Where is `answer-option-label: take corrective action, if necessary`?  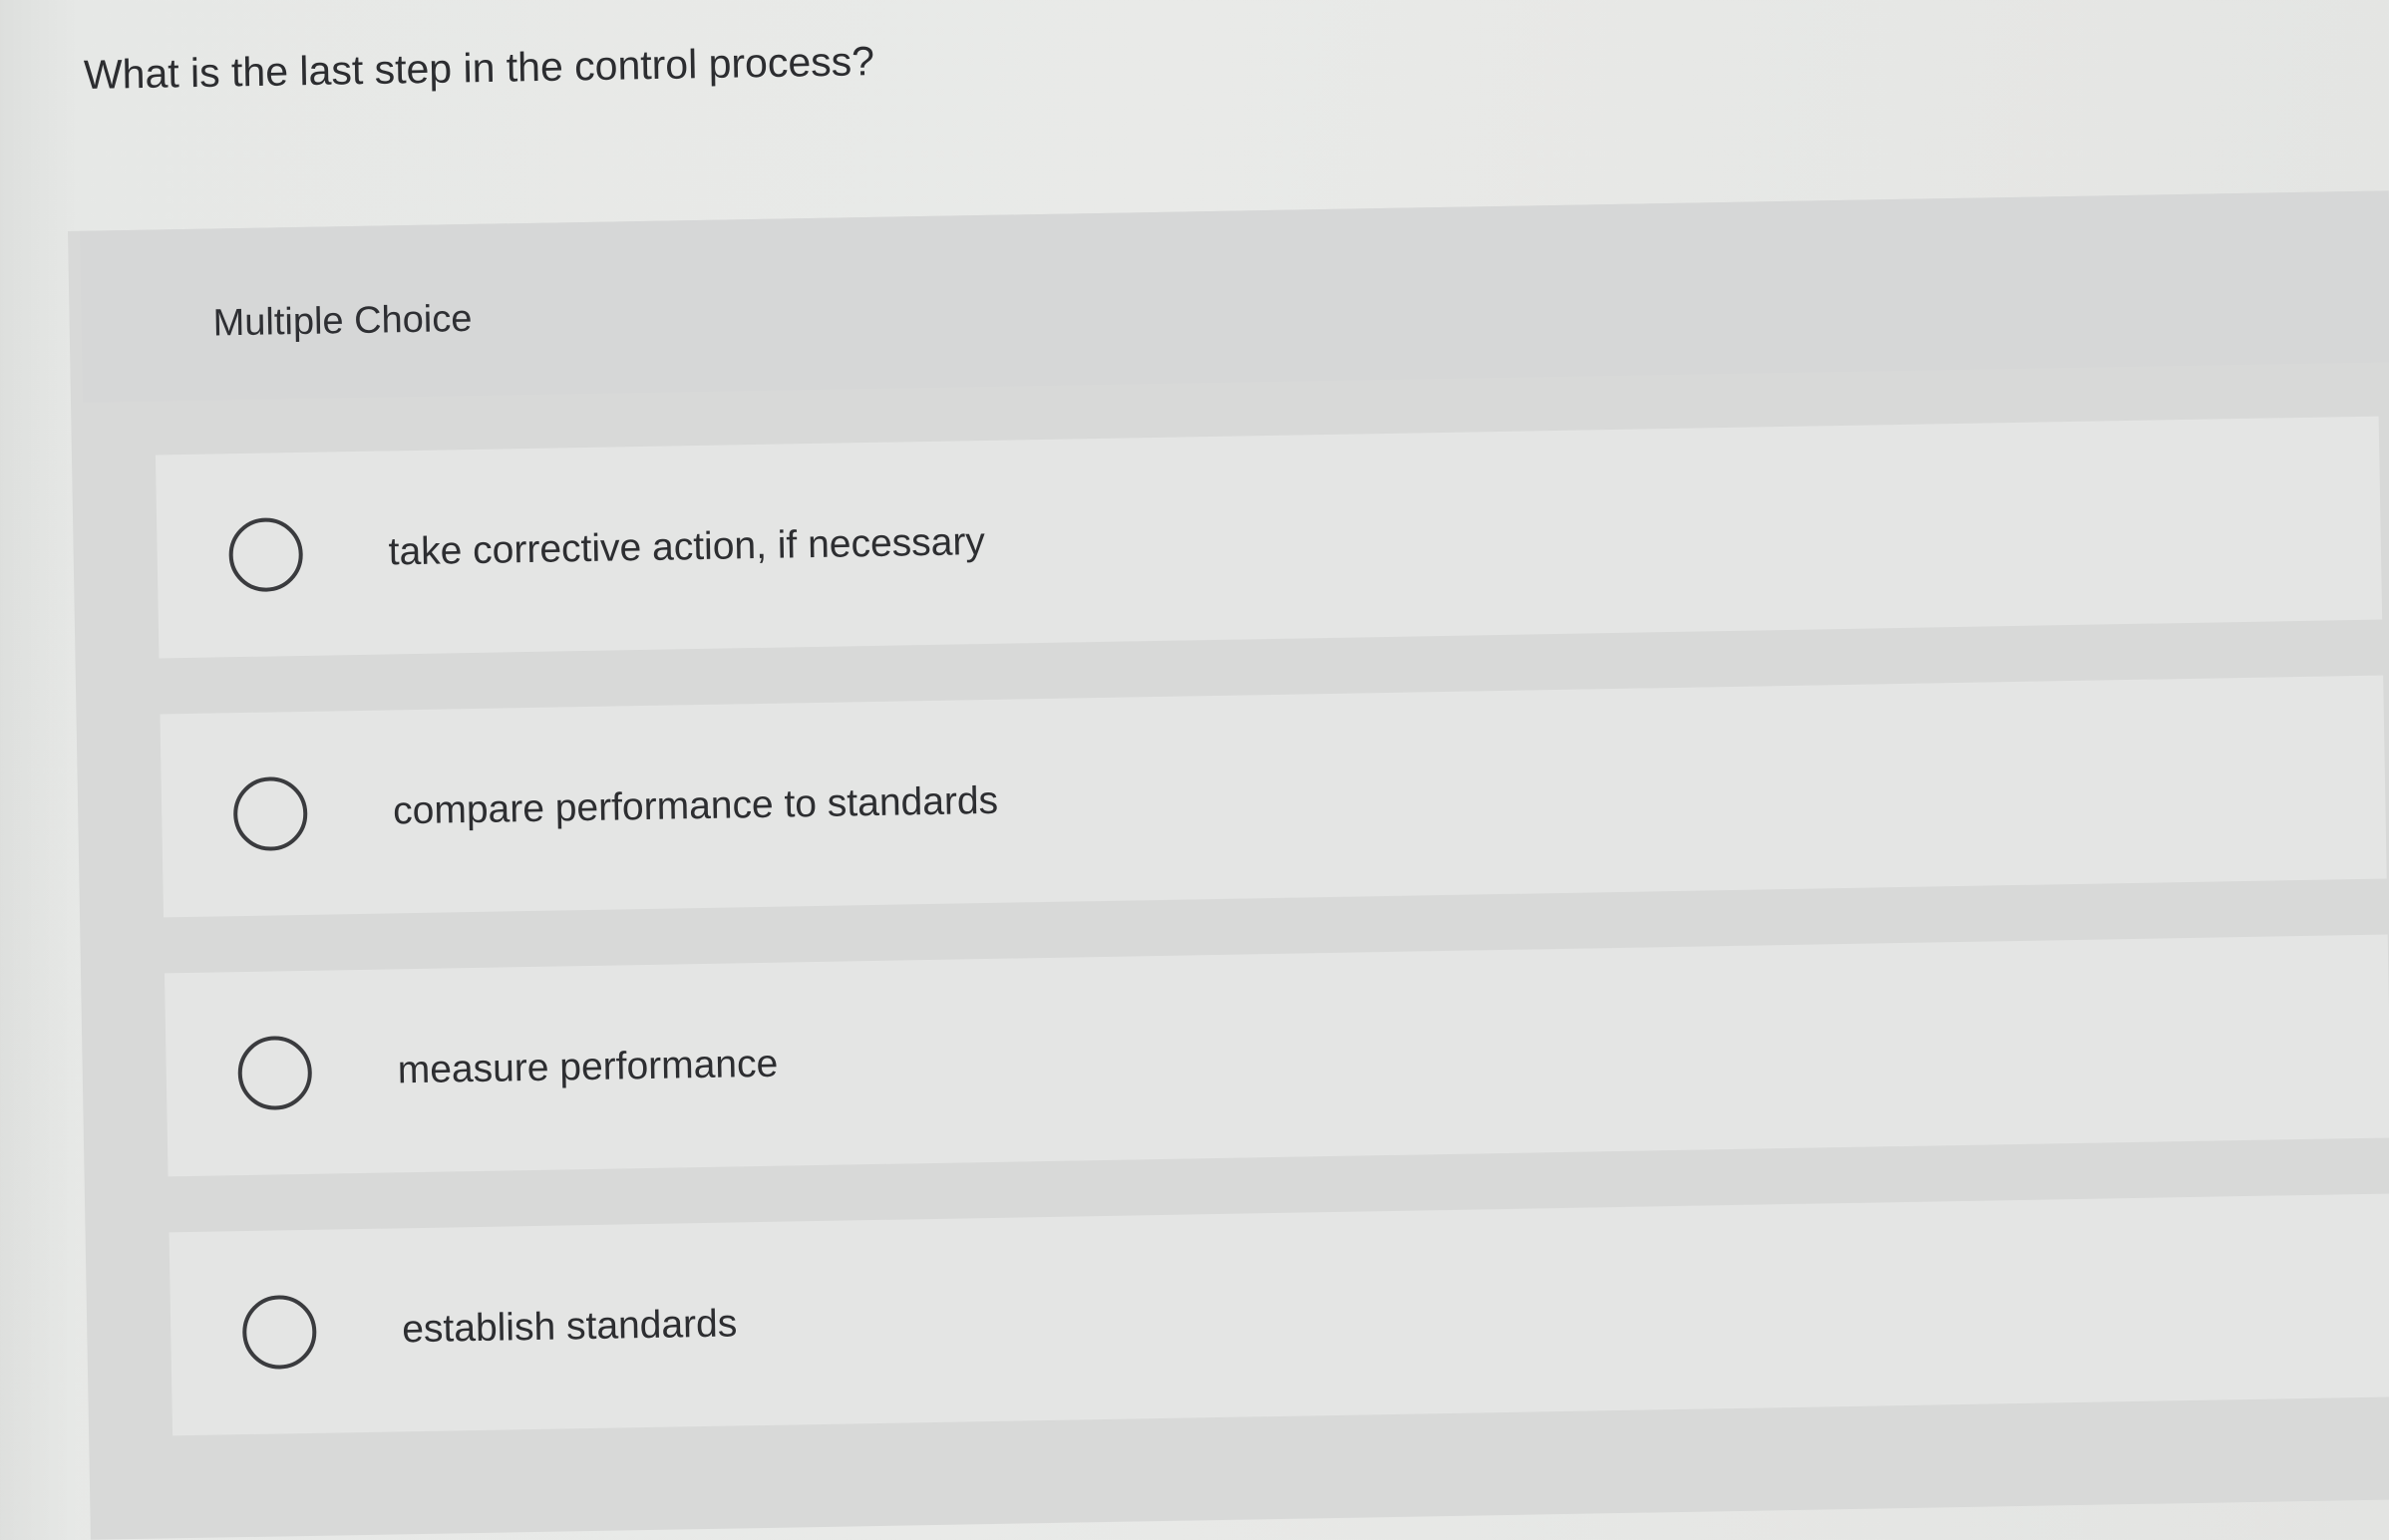 answer-option-label: take corrective action, if necessary is located at coordinates (687, 547).